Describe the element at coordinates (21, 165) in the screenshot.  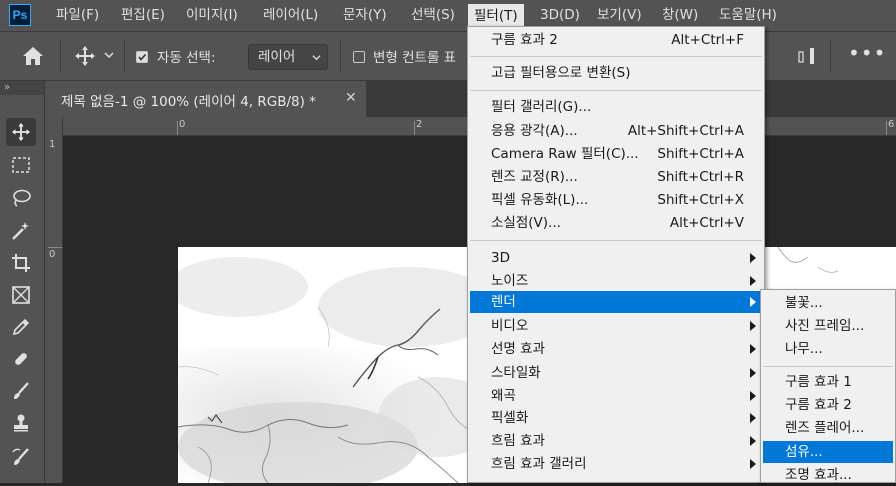
I see `marquee-tool` at that location.